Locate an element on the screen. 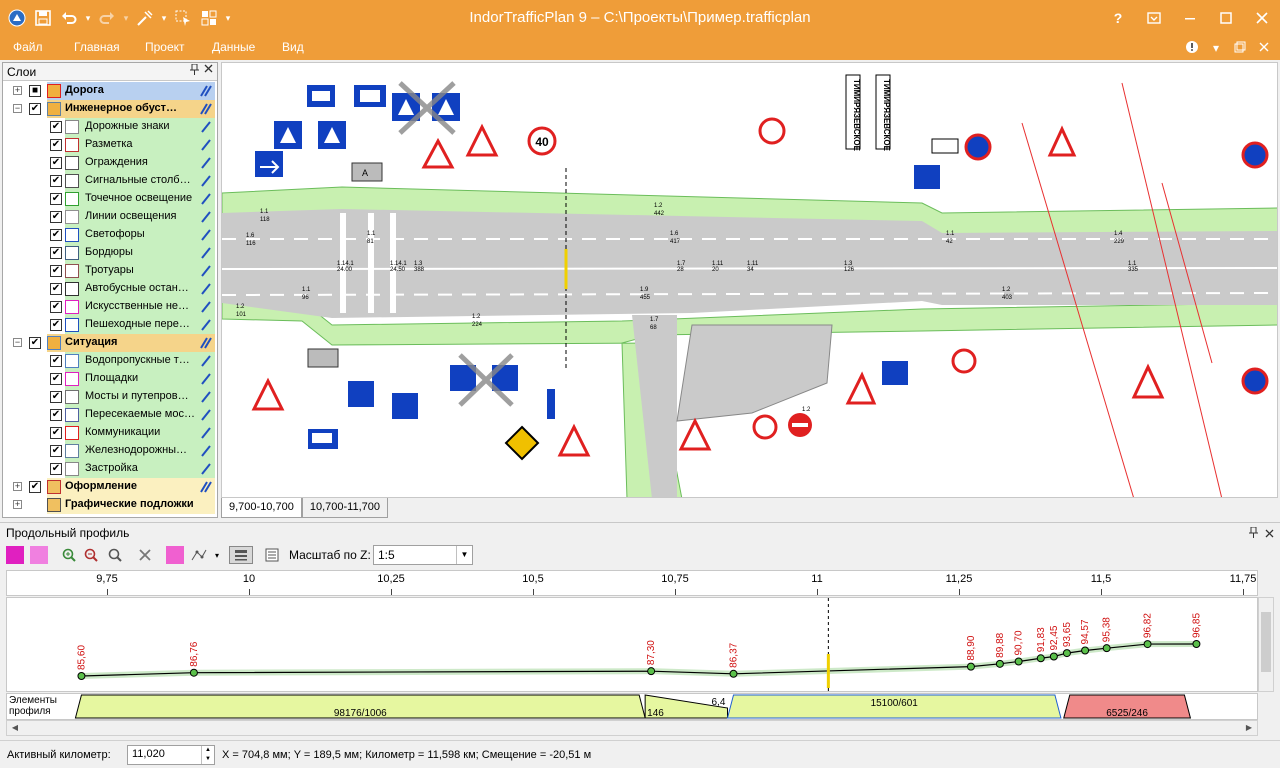 The height and width of the screenshot is (768, 1280). edit-group-icon is located at coordinates (206, 487).